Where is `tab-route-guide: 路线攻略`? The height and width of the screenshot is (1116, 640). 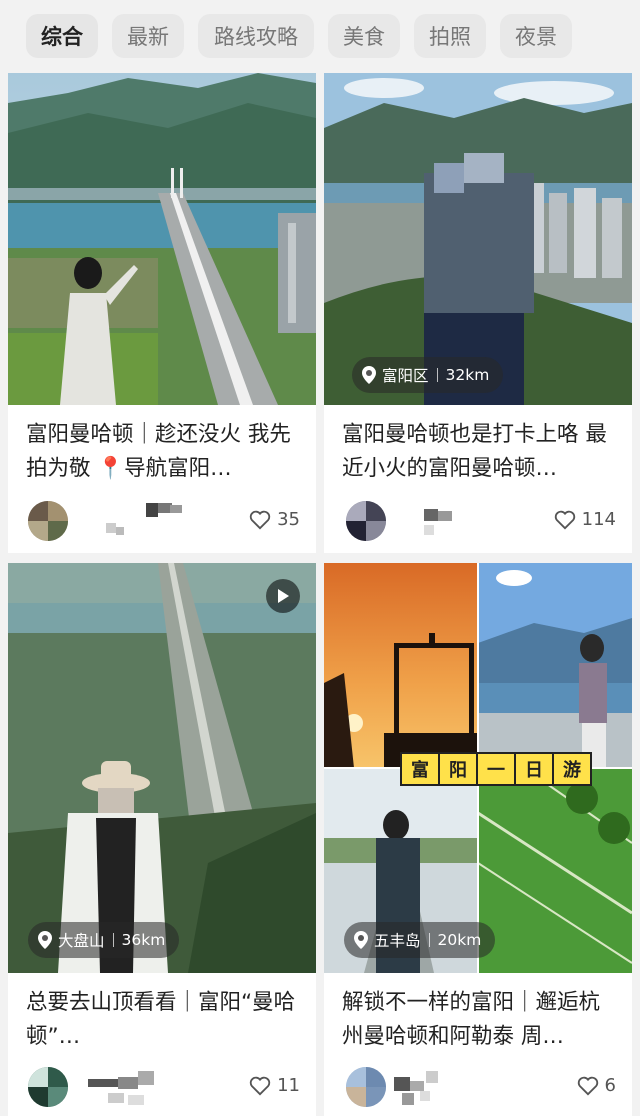 tab-route-guide: 路线攻略 is located at coordinates (256, 36).